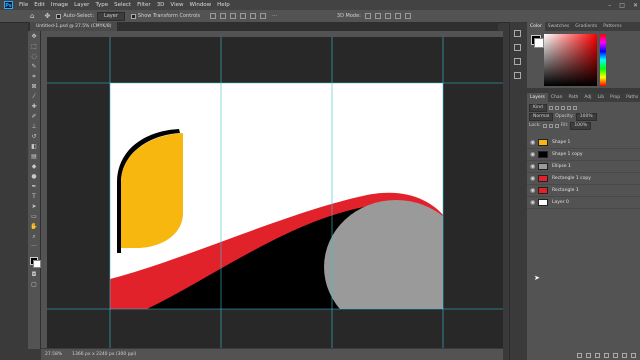 This screenshot has height=360, width=640. Describe the element at coordinates (34, 97) in the screenshot. I see `eyedropper-tool-icon: ⁄` at that location.